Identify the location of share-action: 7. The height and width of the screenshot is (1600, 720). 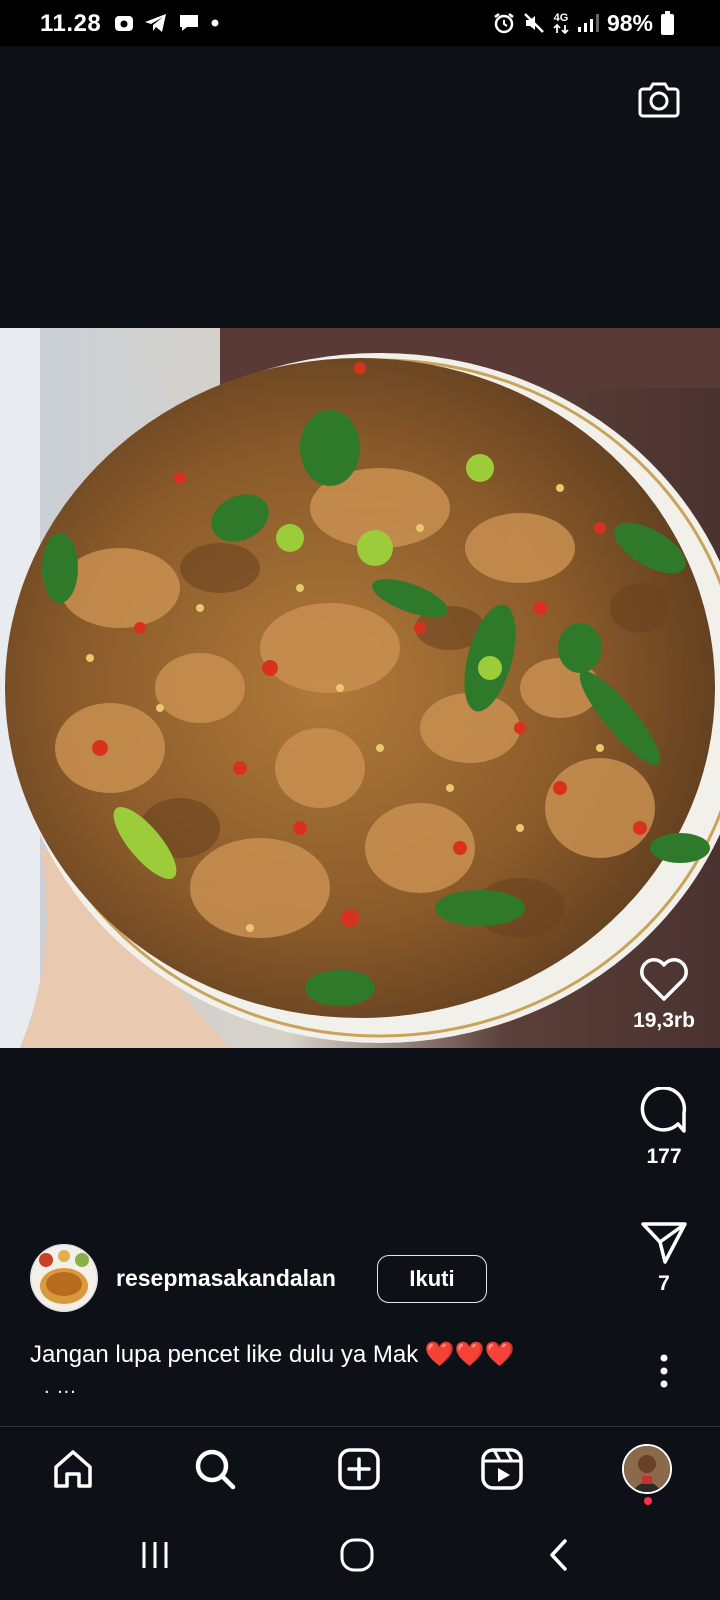
(664, 1257).